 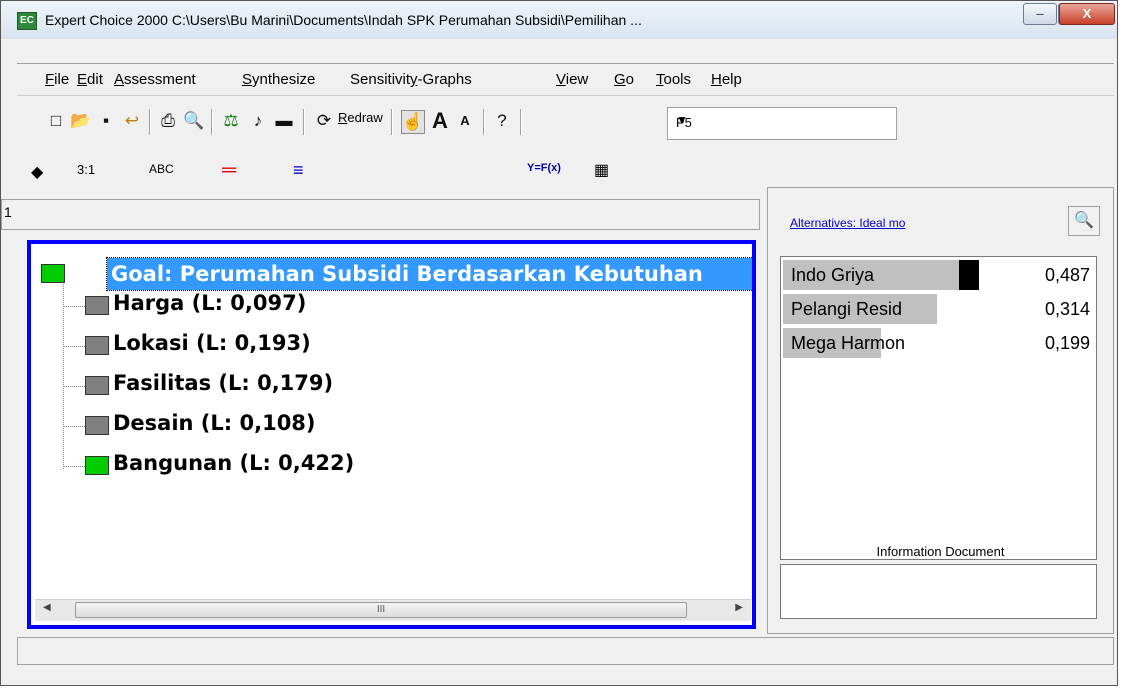 I want to click on judgment-scale-icon: ⚖, so click(x=231, y=121).